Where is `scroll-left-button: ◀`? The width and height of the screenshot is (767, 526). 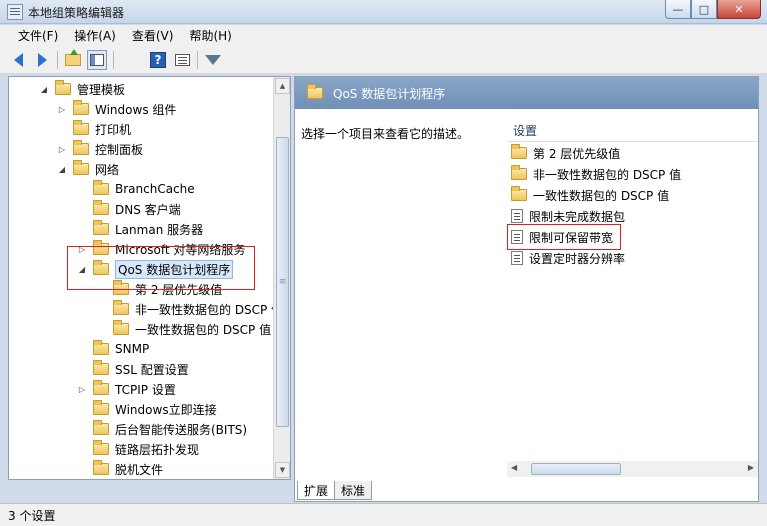 scroll-left-button: ◀ is located at coordinates (514, 467).